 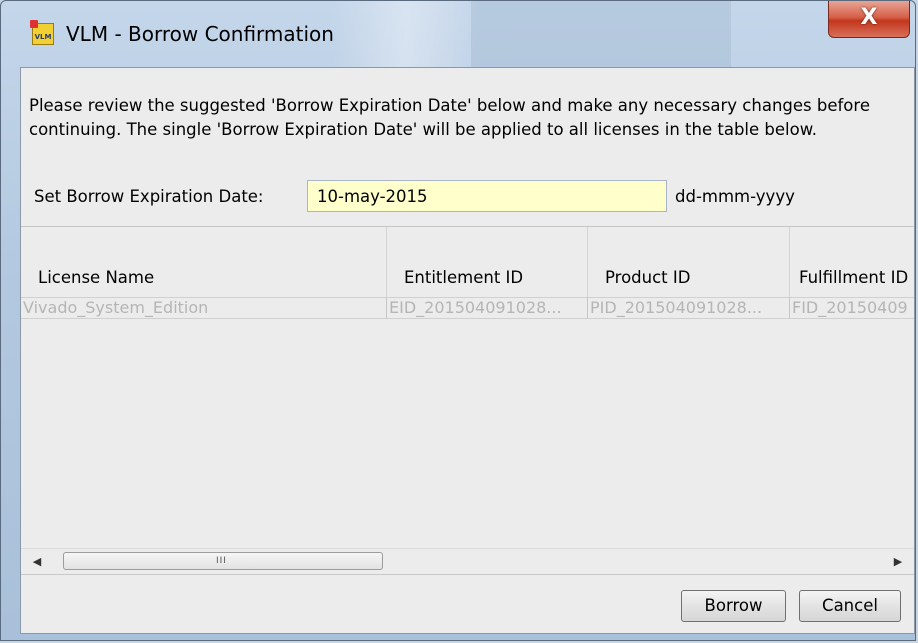 I want to click on borrow-button: Borrow, so click(x=733, y=606).